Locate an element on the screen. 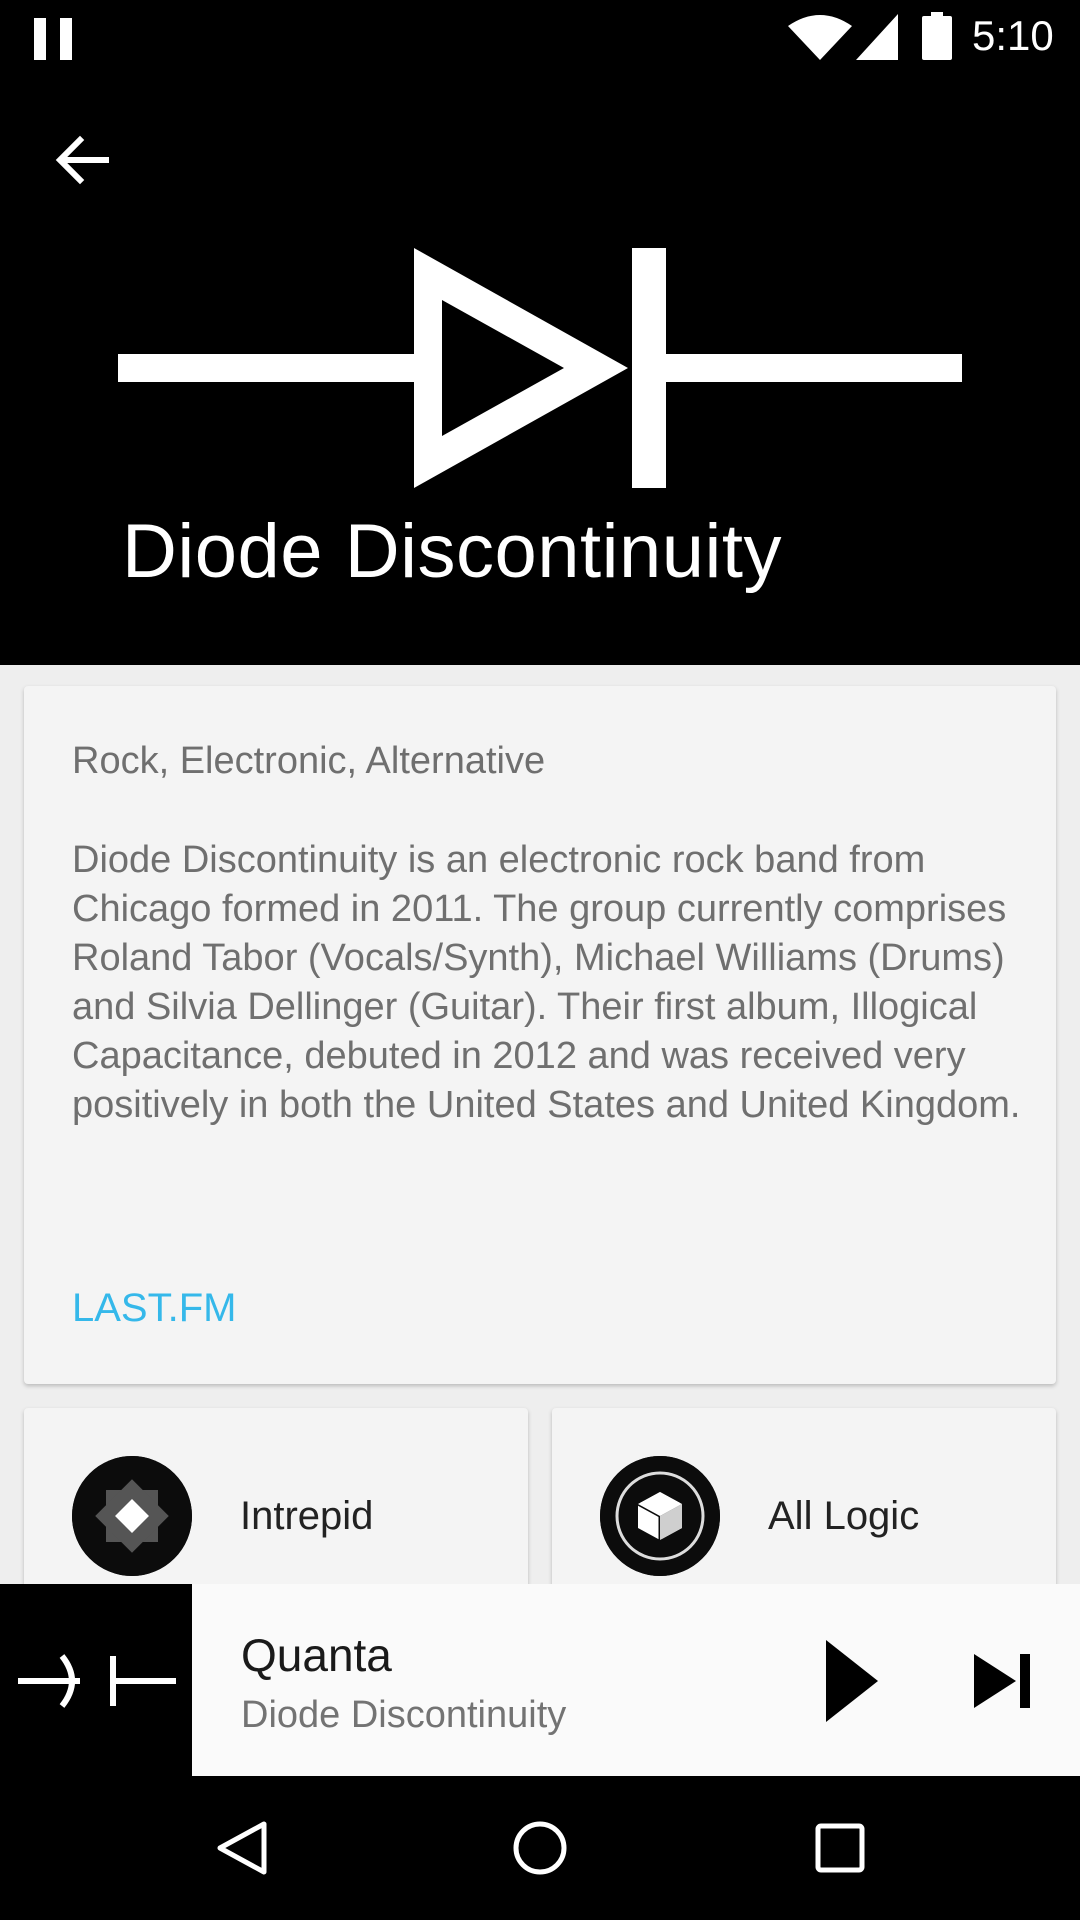  track-title: Quanta is located at coordinates (316, 1655).